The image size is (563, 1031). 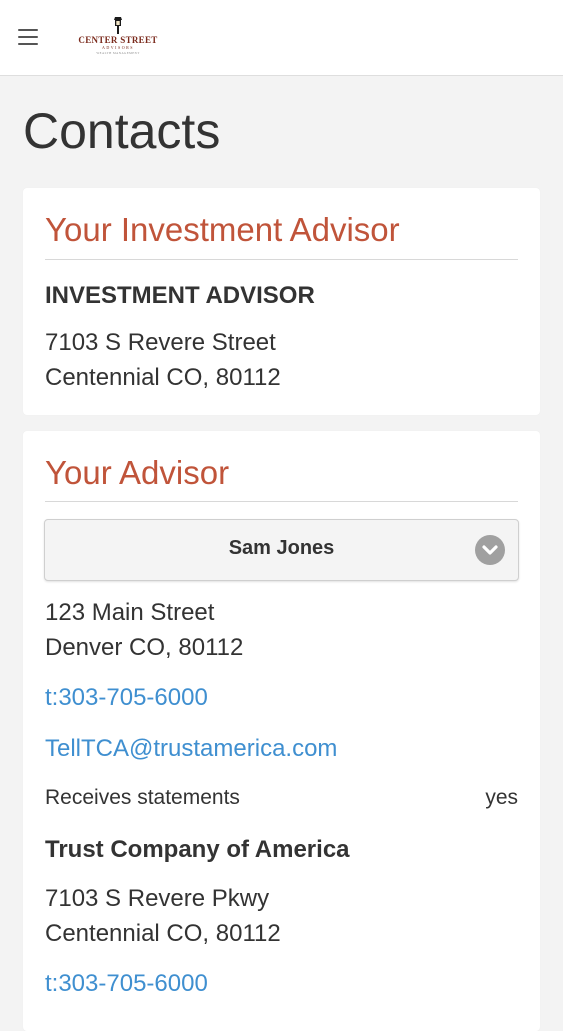 What do you see at coordinates (144, 647) in the screenshot?
I see `advisor-address-line2: Denver CO, 80112` at bounding box center [144, 647].